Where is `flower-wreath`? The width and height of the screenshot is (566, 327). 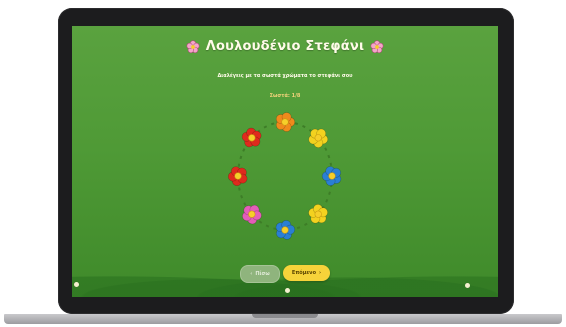
flower-wreath is located at coordinates (286, 177).